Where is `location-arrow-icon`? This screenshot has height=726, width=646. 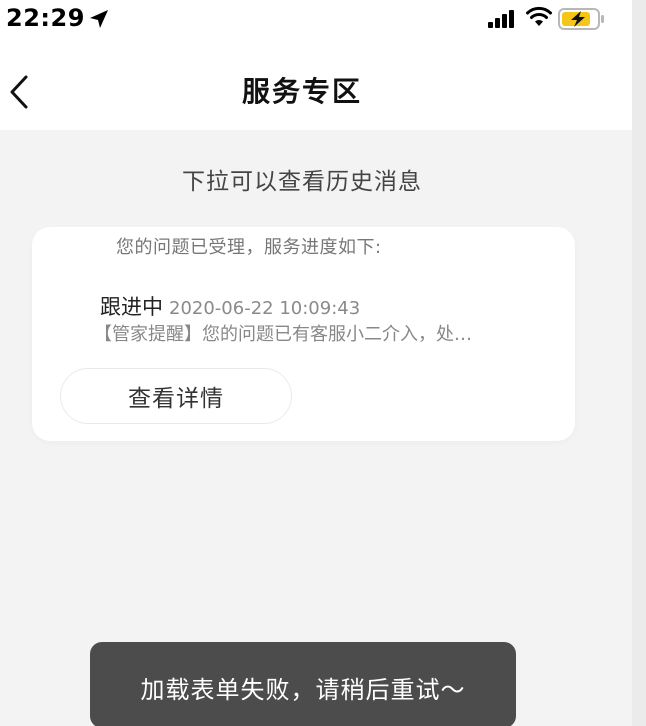
location-arrow-icon is located at coordinates (99, 21).